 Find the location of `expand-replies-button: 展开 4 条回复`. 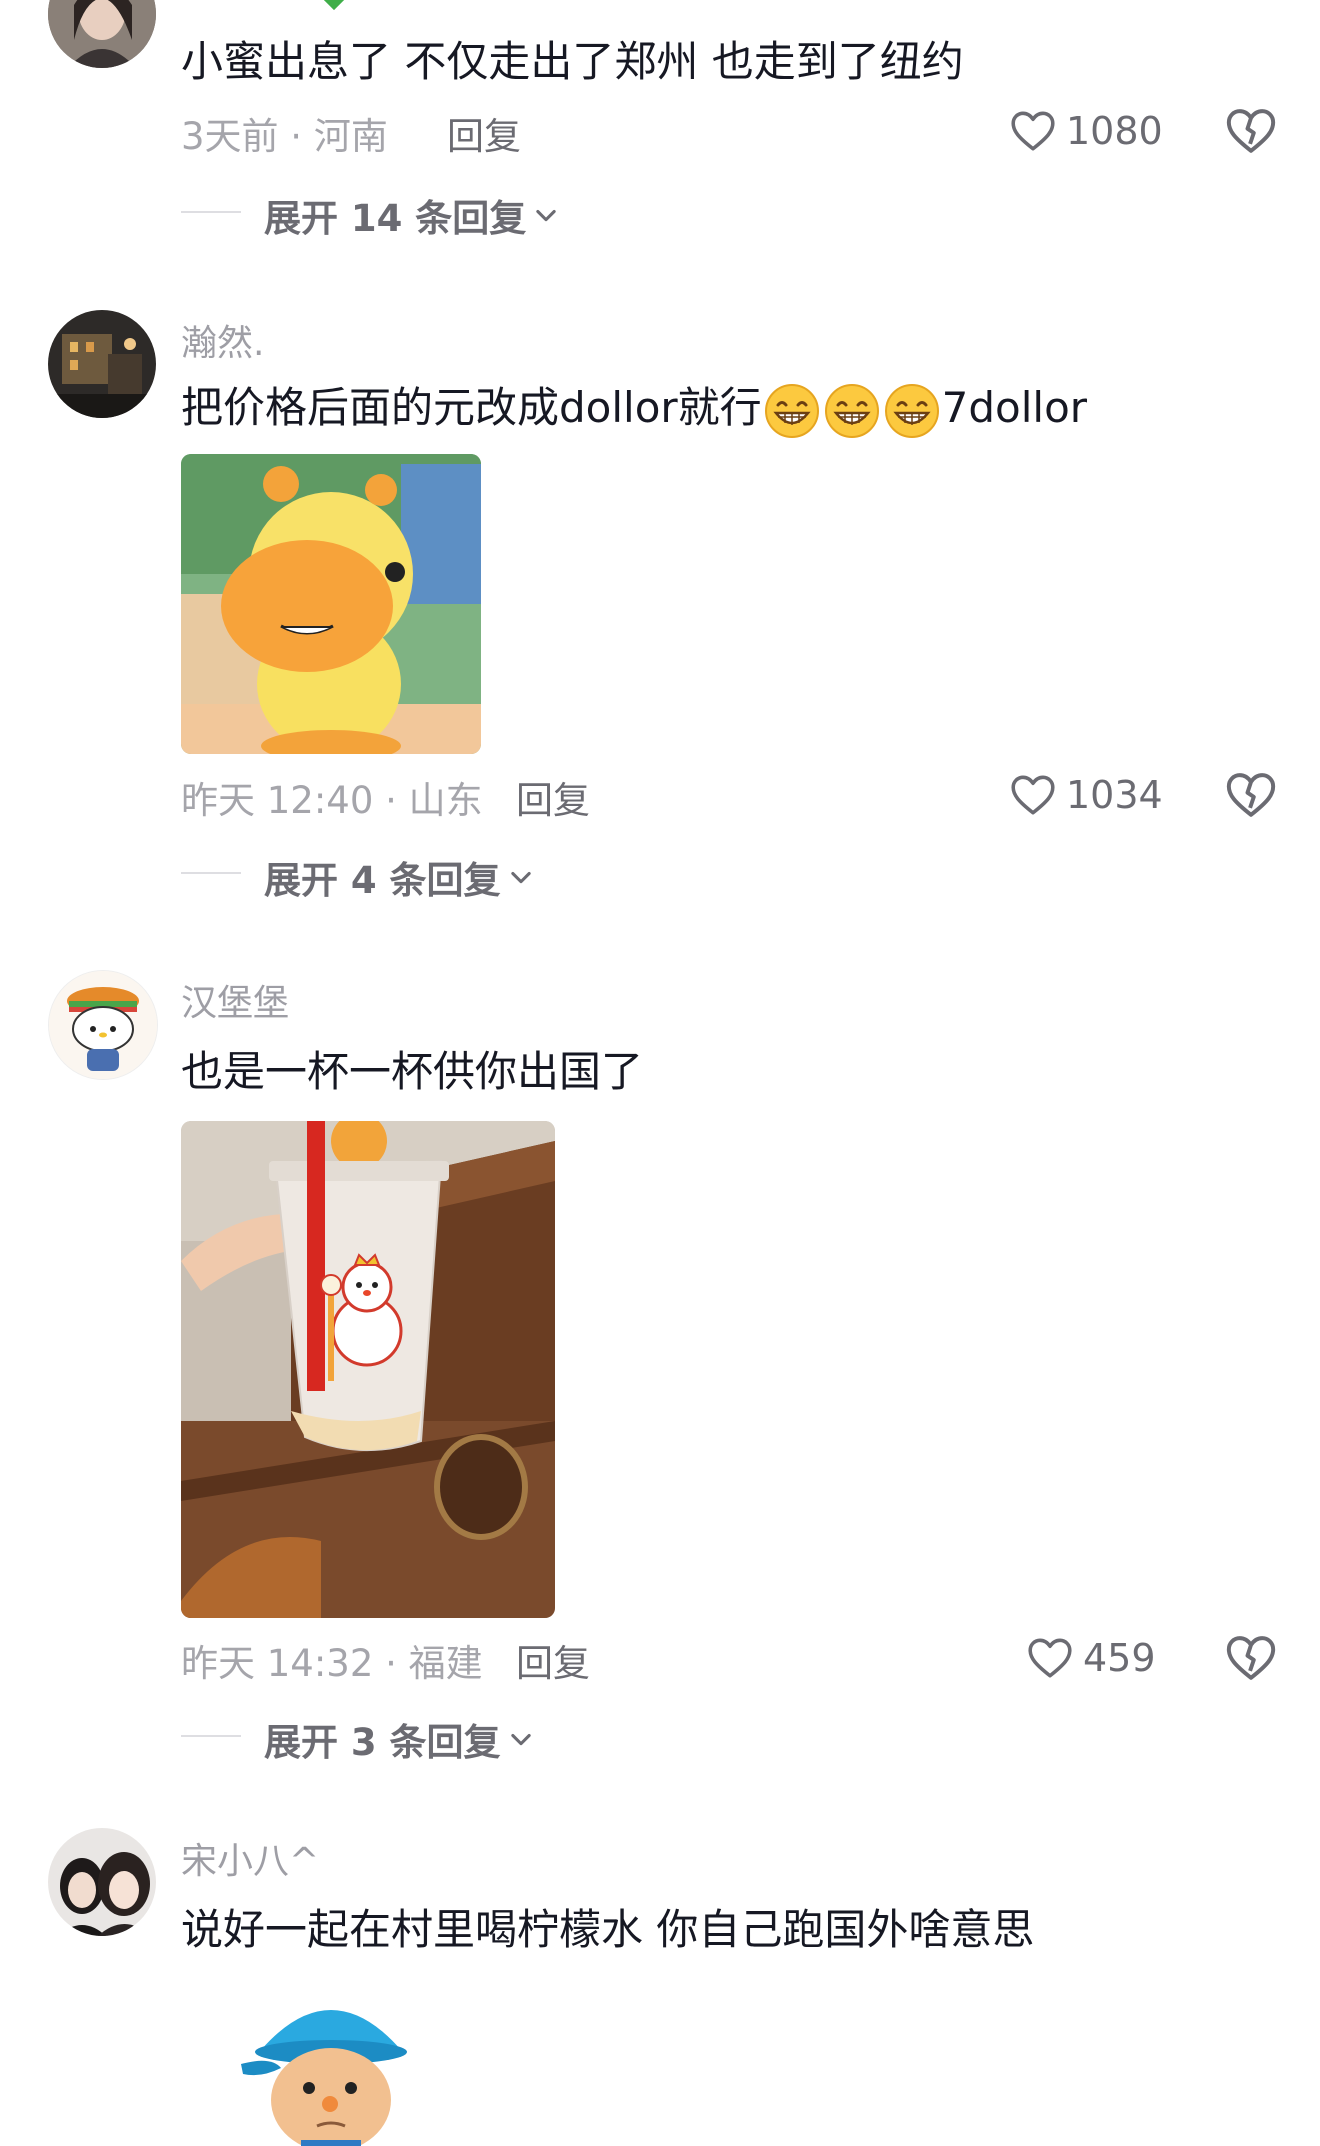

expand-replies-button: 展开 4 条回复 is located at coordinates (399, 877).